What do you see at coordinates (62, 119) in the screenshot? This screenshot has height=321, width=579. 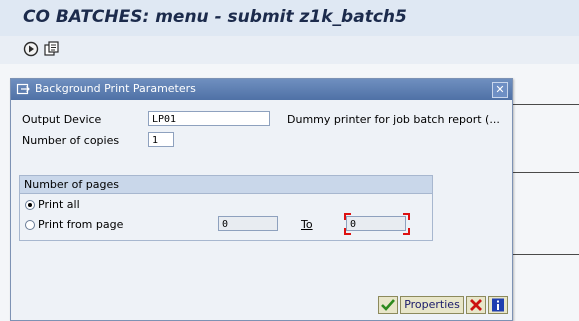 I see `output-device-label: Output Device` at bounding box center [62, 119].